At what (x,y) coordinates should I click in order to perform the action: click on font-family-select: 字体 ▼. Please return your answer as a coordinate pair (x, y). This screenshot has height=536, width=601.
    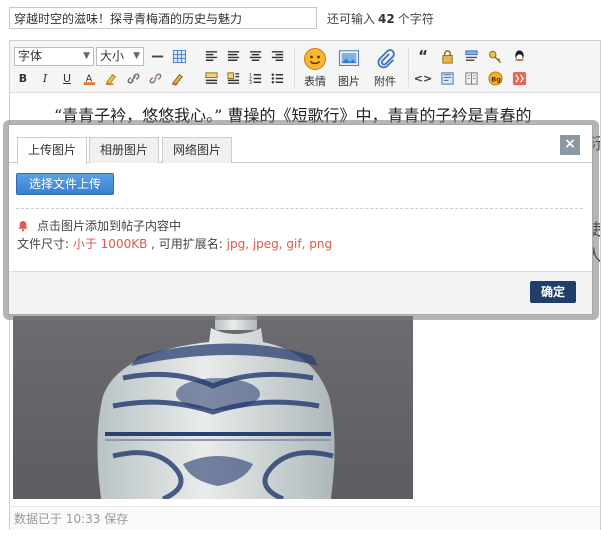
    Looking at the image, I should click on (54, 56).